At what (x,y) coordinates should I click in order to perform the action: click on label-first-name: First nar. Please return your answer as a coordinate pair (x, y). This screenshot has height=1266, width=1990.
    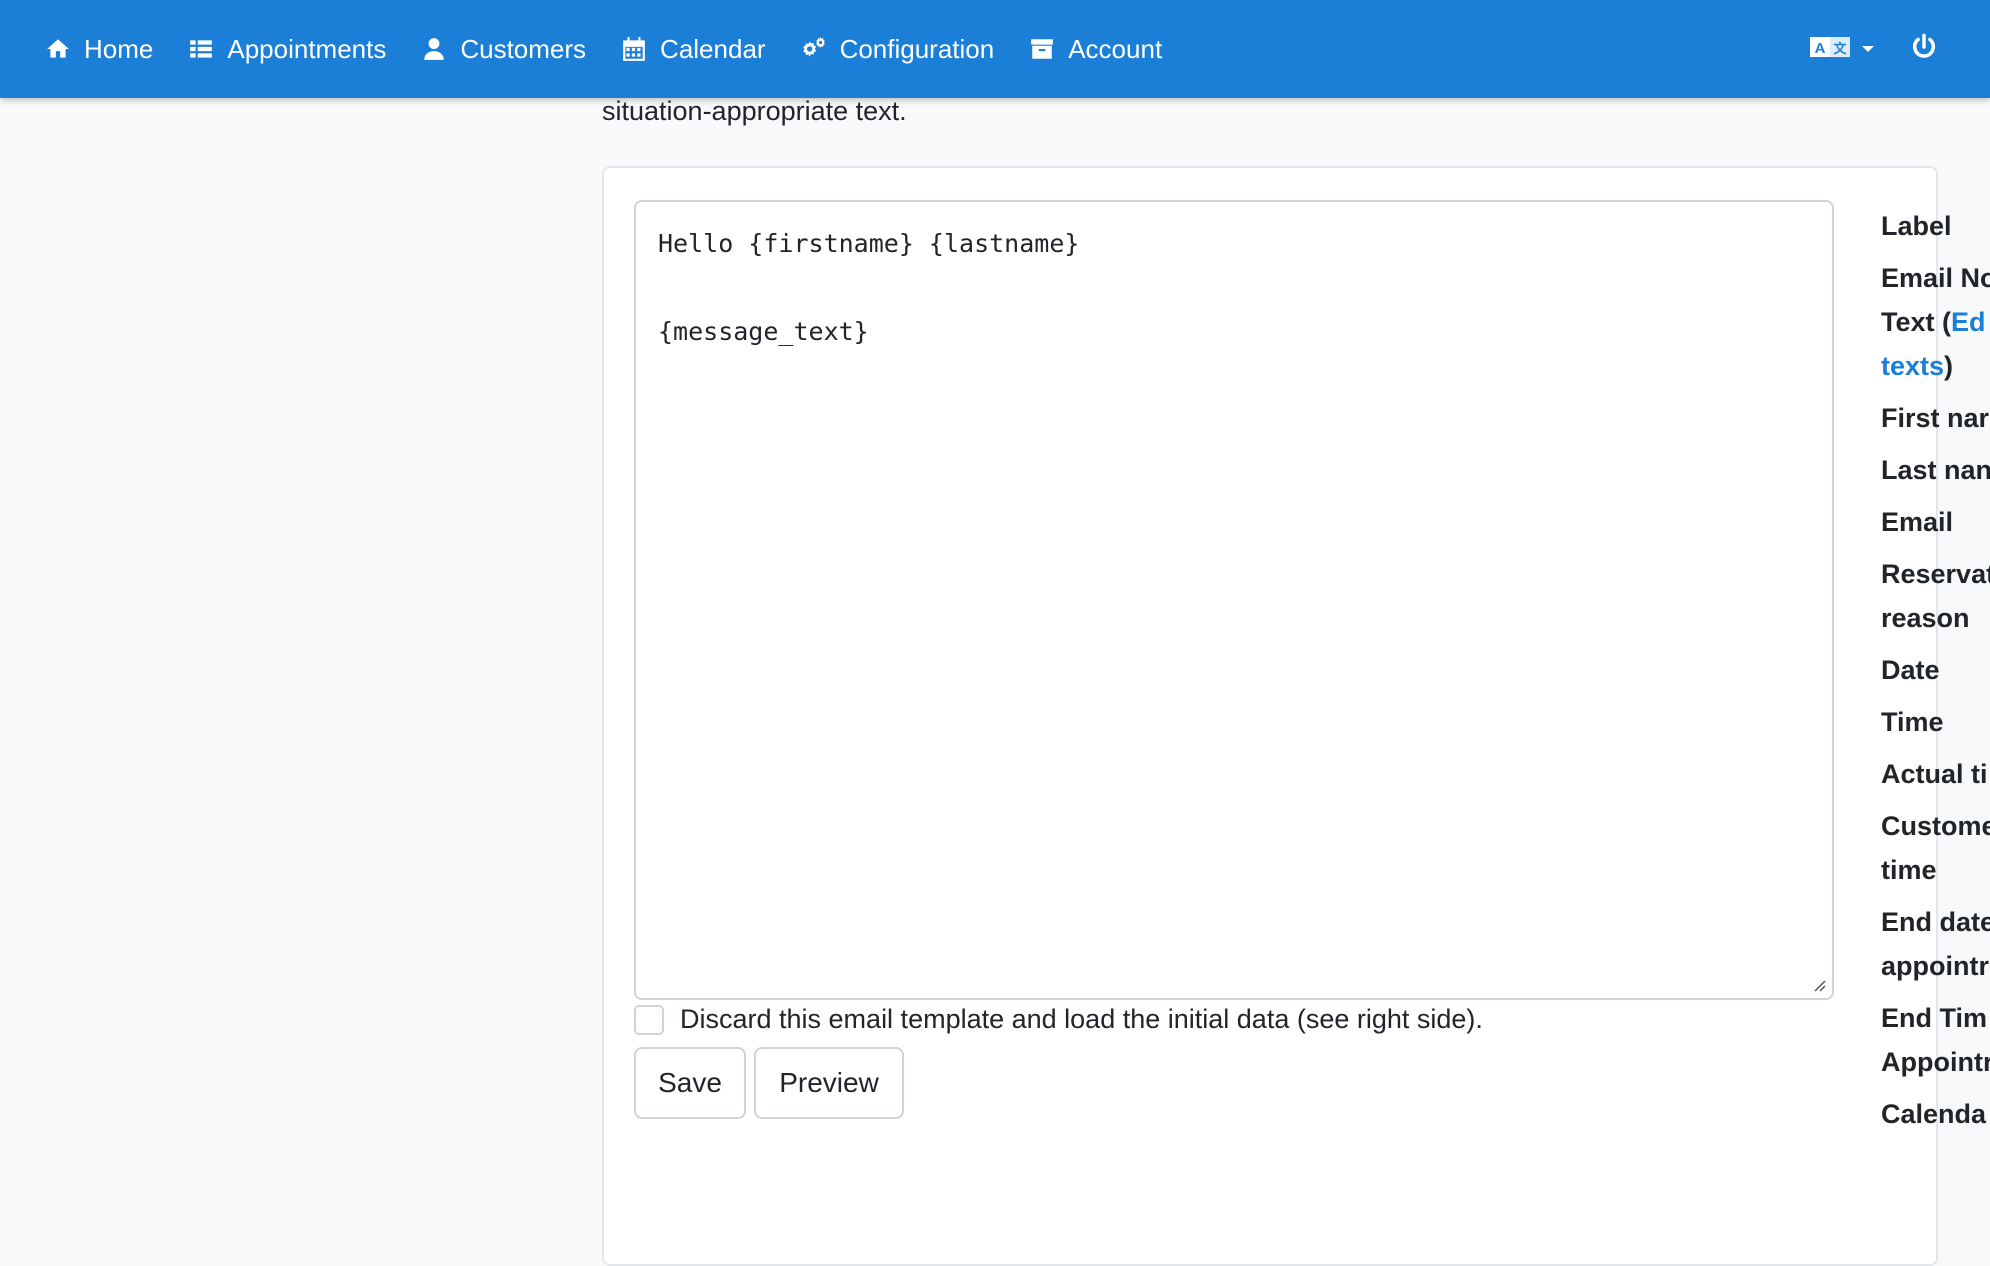
    Looking at the image, I should click on (1935, 418).